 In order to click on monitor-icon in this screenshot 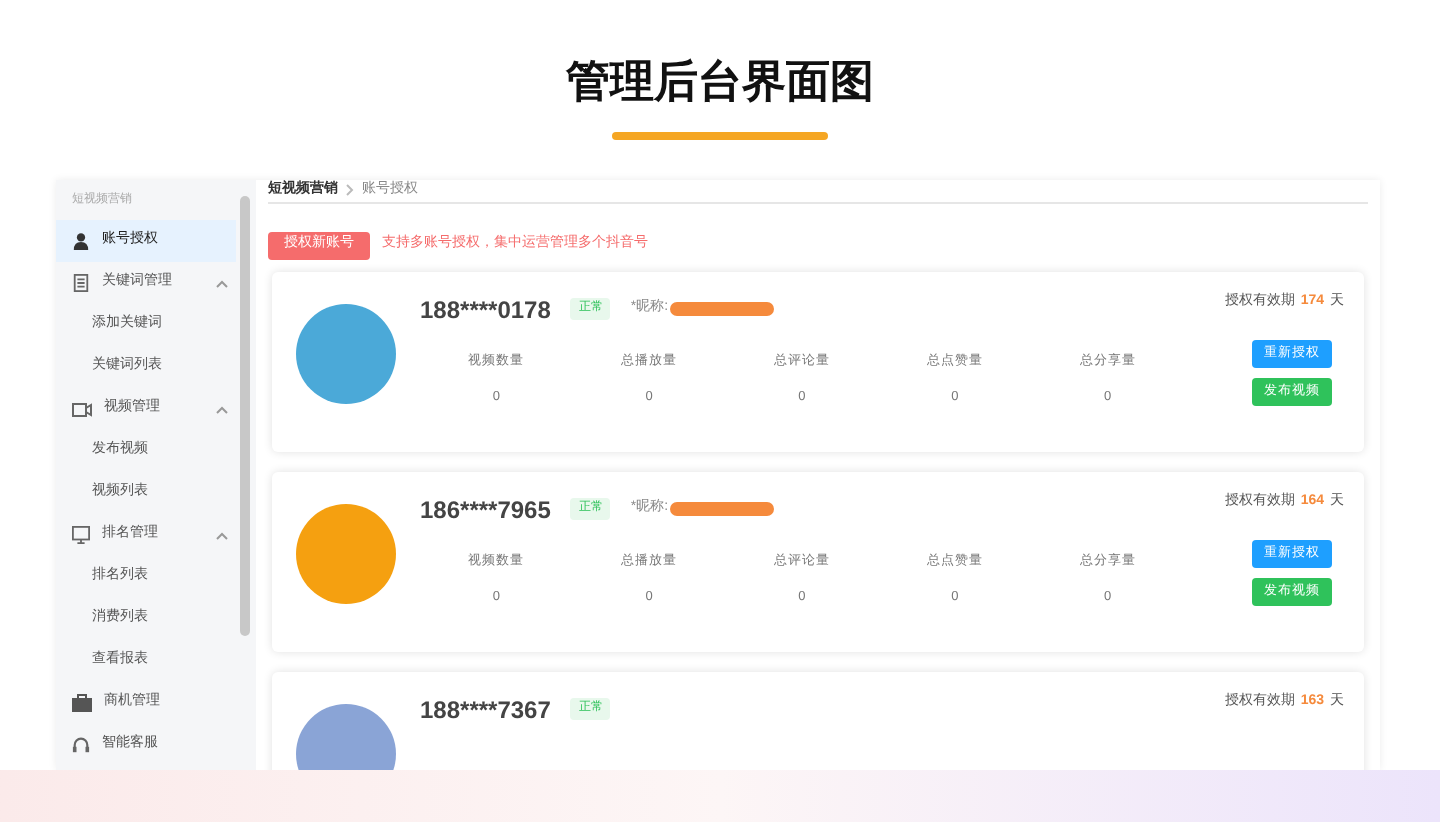, I will do `click(81, 535)`.